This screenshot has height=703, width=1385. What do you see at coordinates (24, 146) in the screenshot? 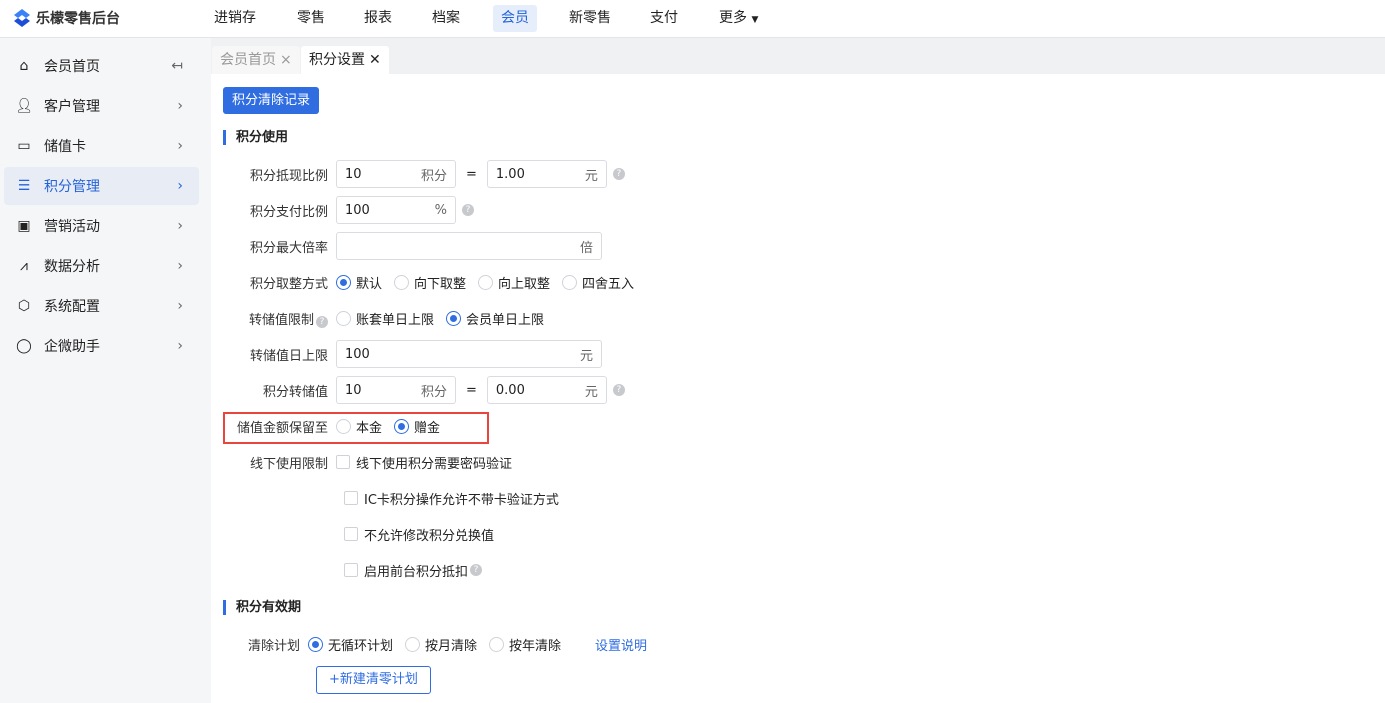
I see `card-icon: ▭` at bounding box center [24, 146].